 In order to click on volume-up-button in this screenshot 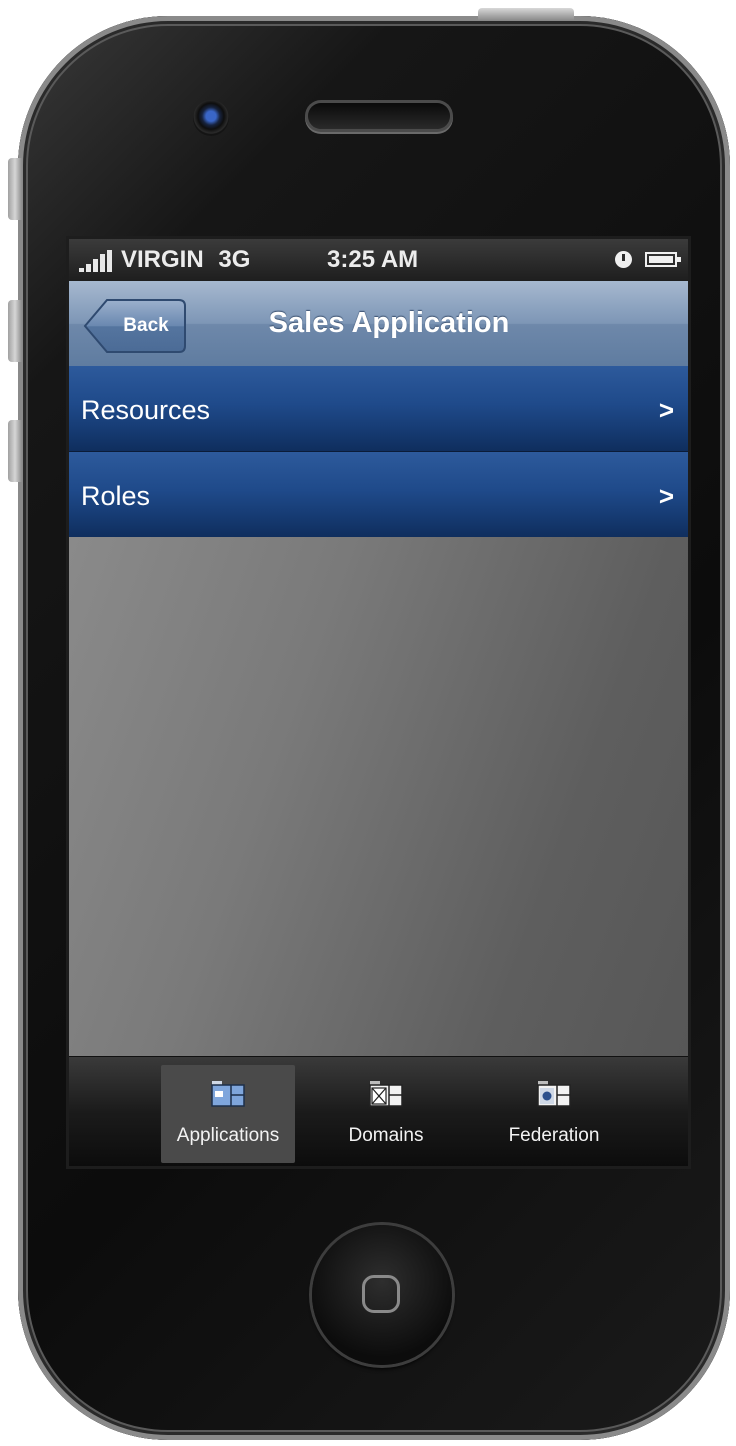, I will do `click(15, 331)`.